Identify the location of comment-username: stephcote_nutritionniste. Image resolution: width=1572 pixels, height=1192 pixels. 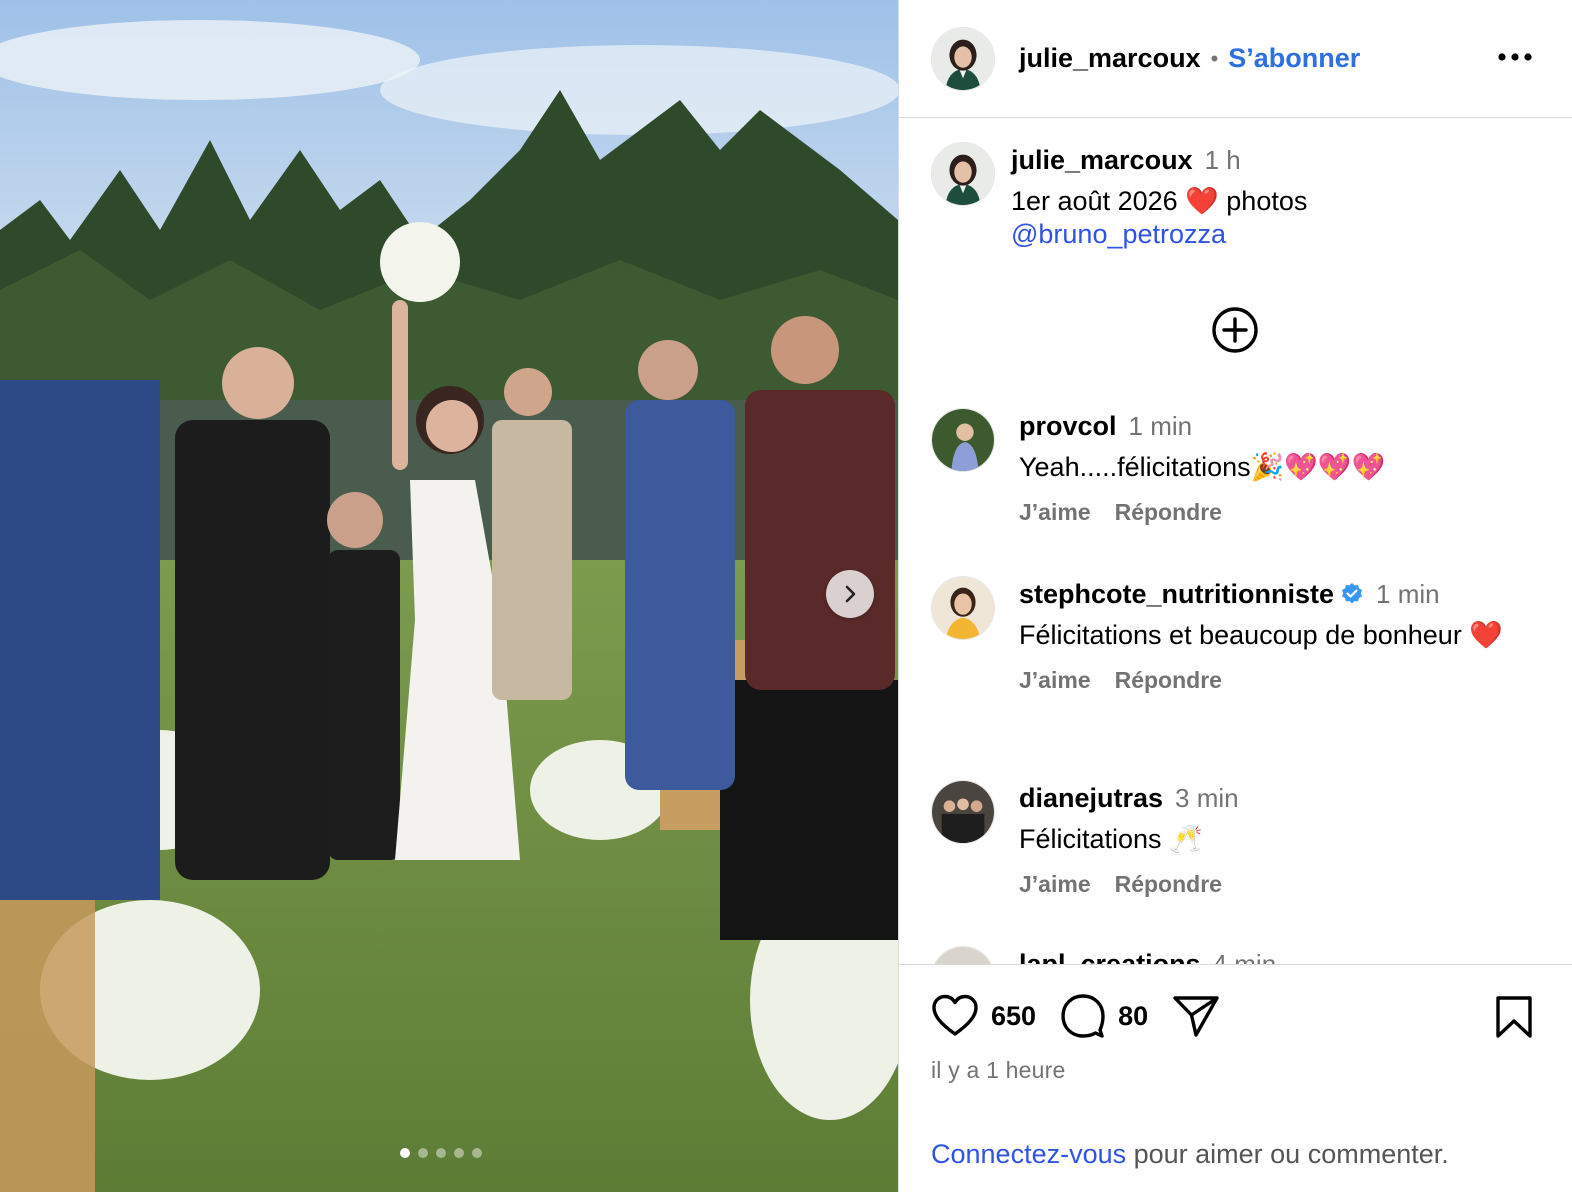
(1176, 594).